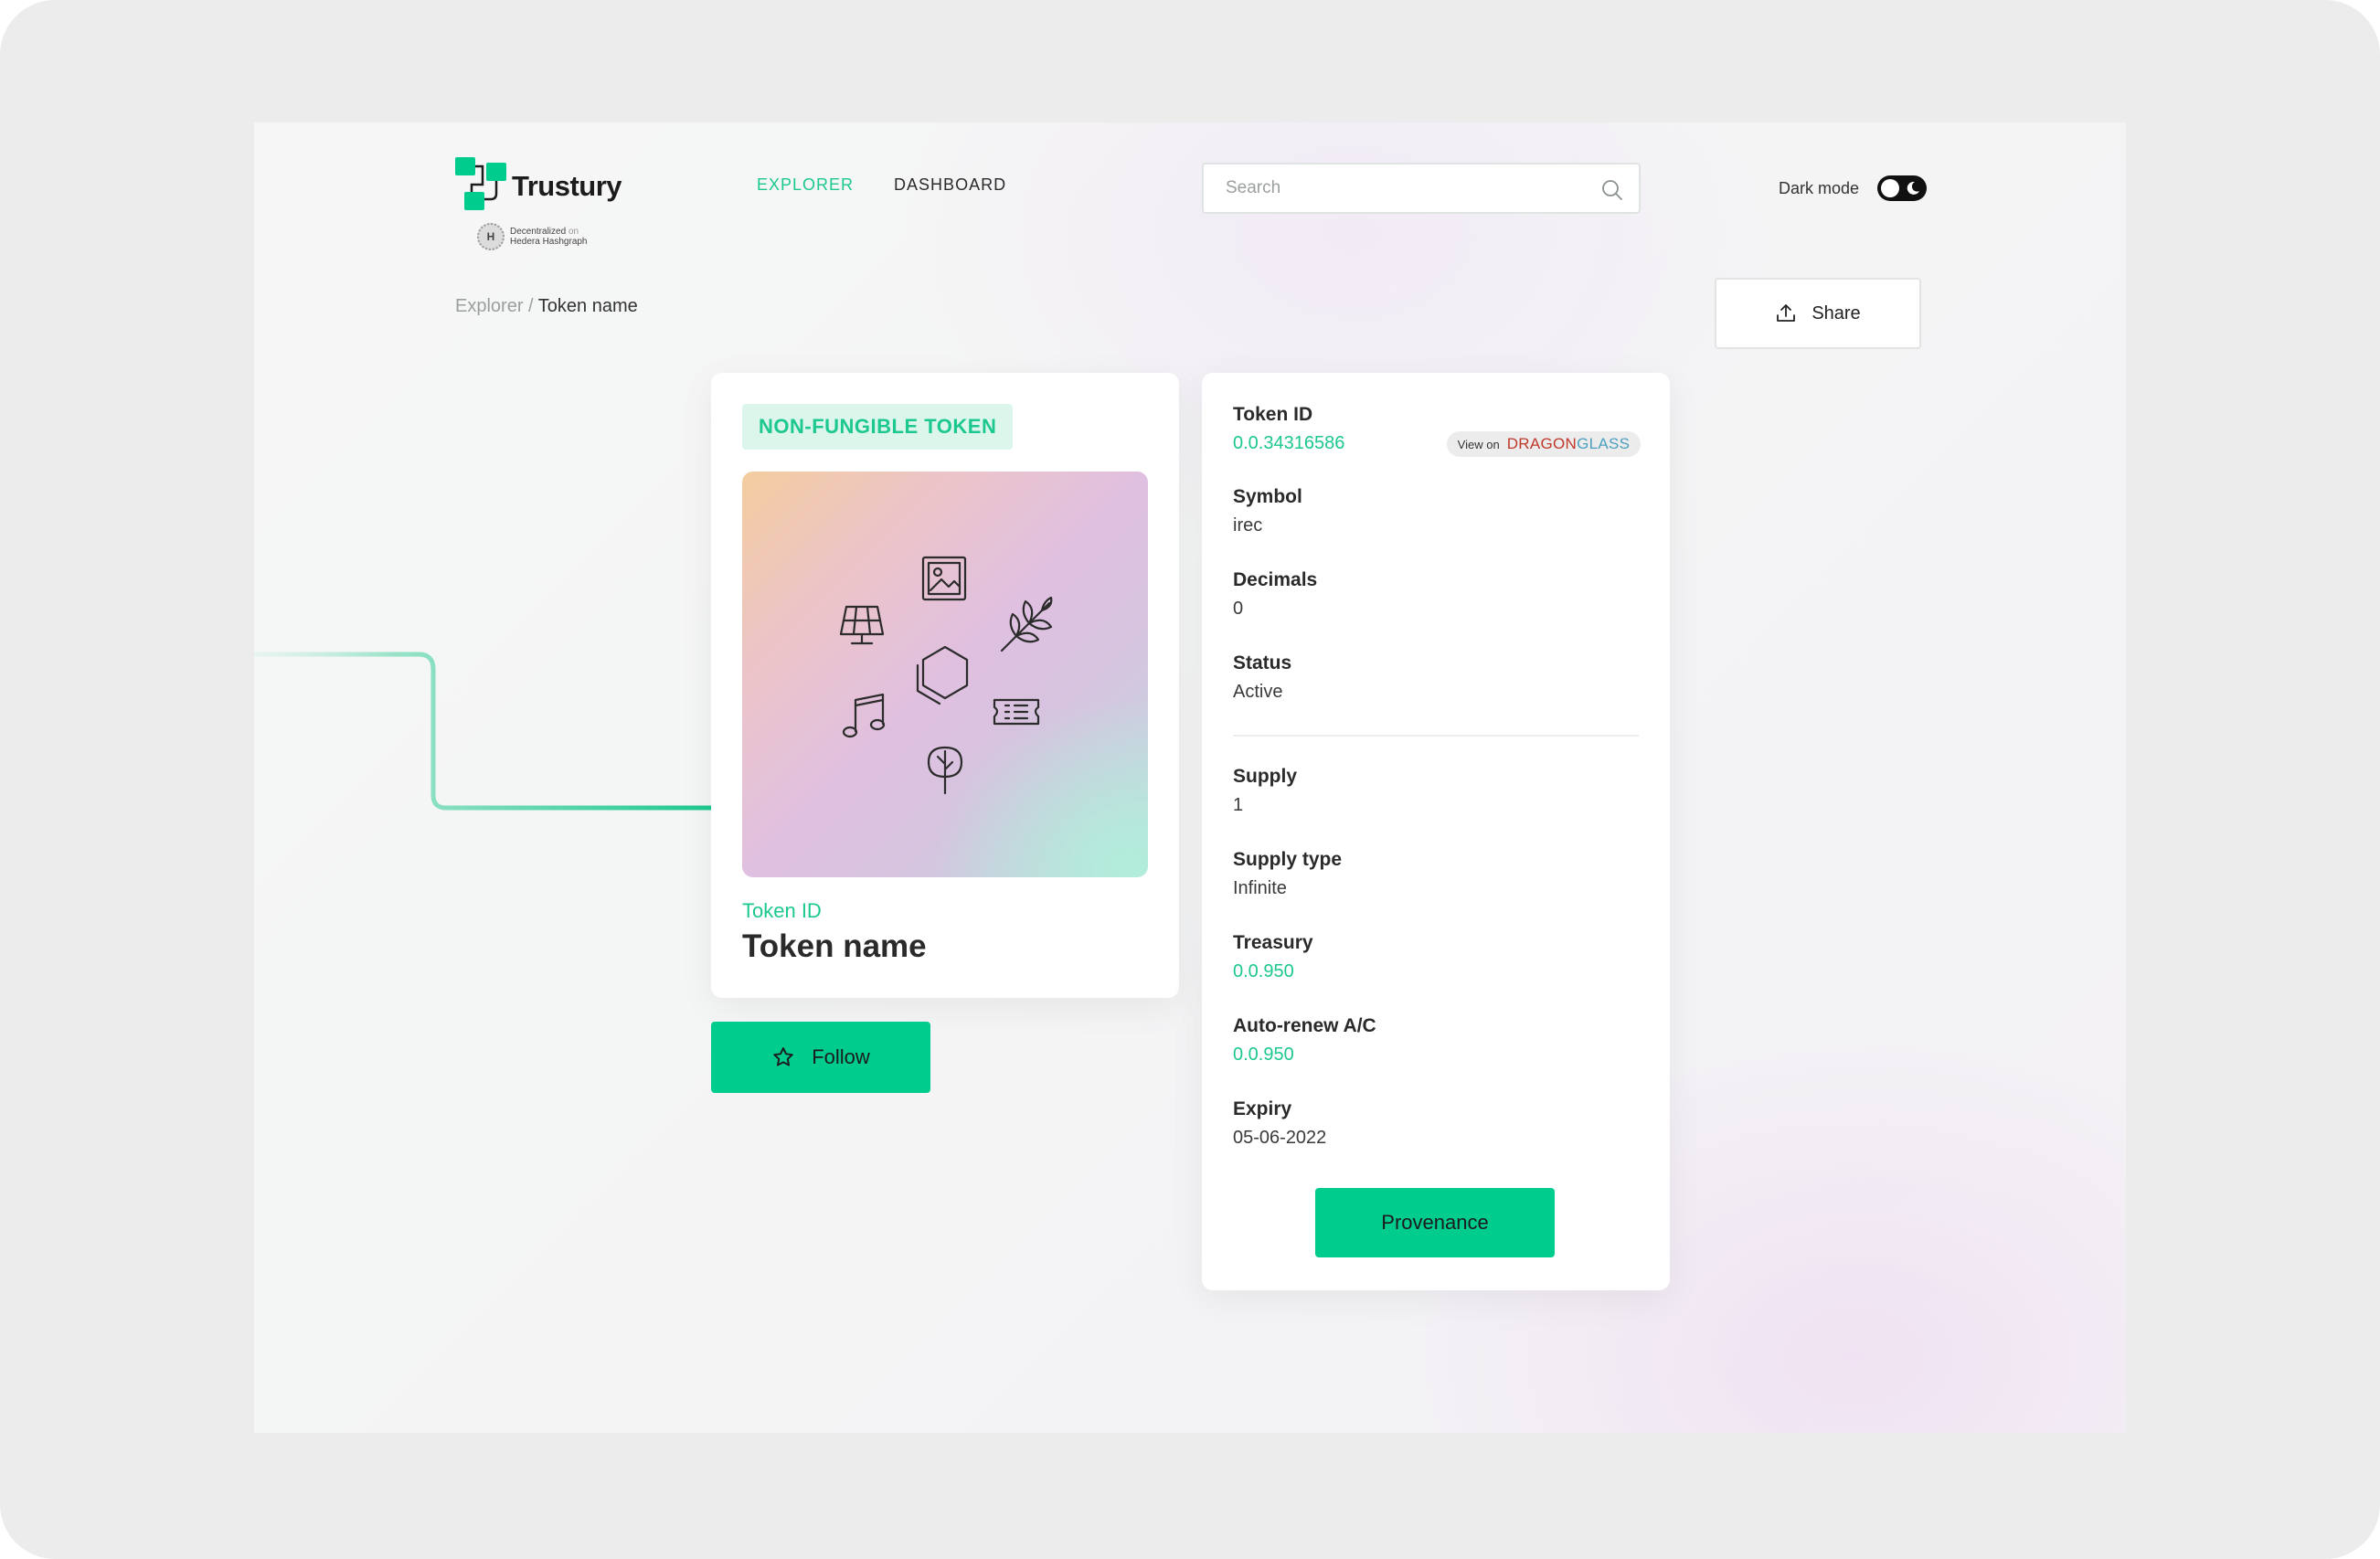 Image resolution: width=2380 pixels, height=1559 pixels. What do you see at coordinates (950, 185) in the screenshot?
I see `nav-dashboard: DASHBOARD` at bounding box center [950, 185].